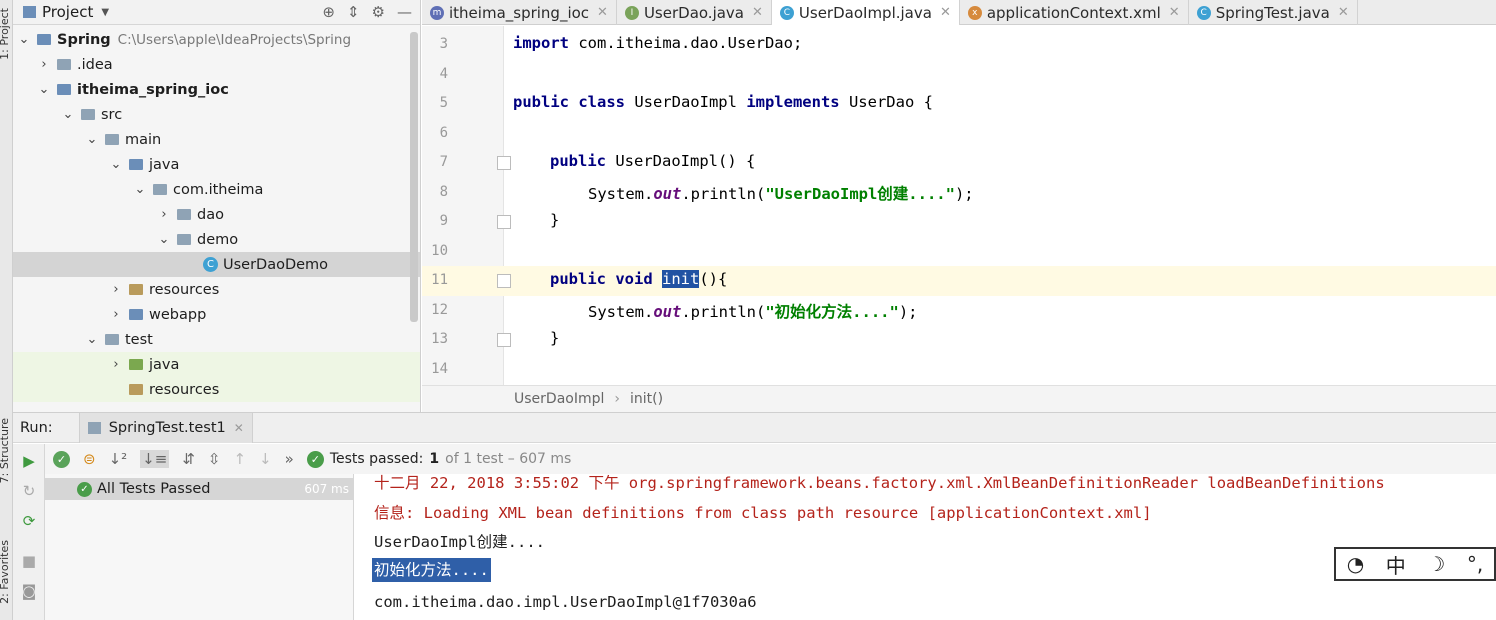 This screenshot has width=1496, height=620. I want to click on project-tool-button: 1: Project, so click(5, 34).